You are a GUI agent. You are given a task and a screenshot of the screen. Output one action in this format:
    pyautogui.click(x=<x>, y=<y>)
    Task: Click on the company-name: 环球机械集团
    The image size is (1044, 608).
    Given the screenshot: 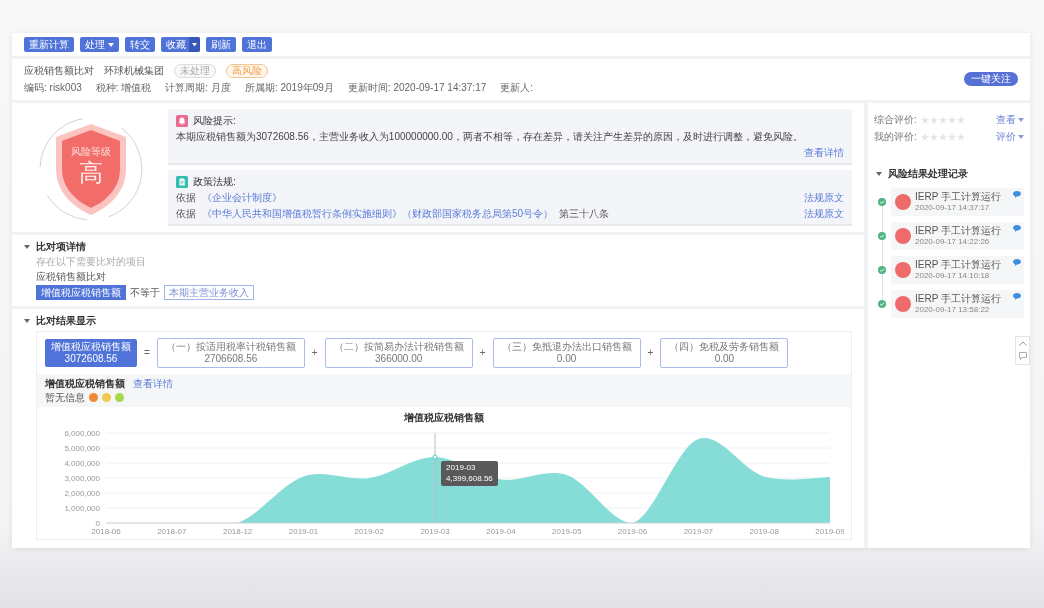 What is the action you would take?
    pyautogui.click(x=134, y=71)
    